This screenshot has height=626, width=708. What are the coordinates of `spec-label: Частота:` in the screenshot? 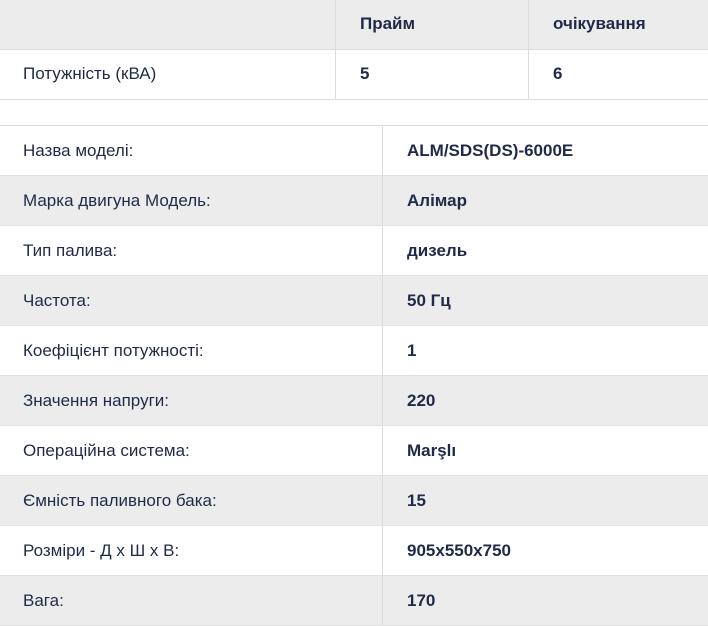 It's located at (191, 300).